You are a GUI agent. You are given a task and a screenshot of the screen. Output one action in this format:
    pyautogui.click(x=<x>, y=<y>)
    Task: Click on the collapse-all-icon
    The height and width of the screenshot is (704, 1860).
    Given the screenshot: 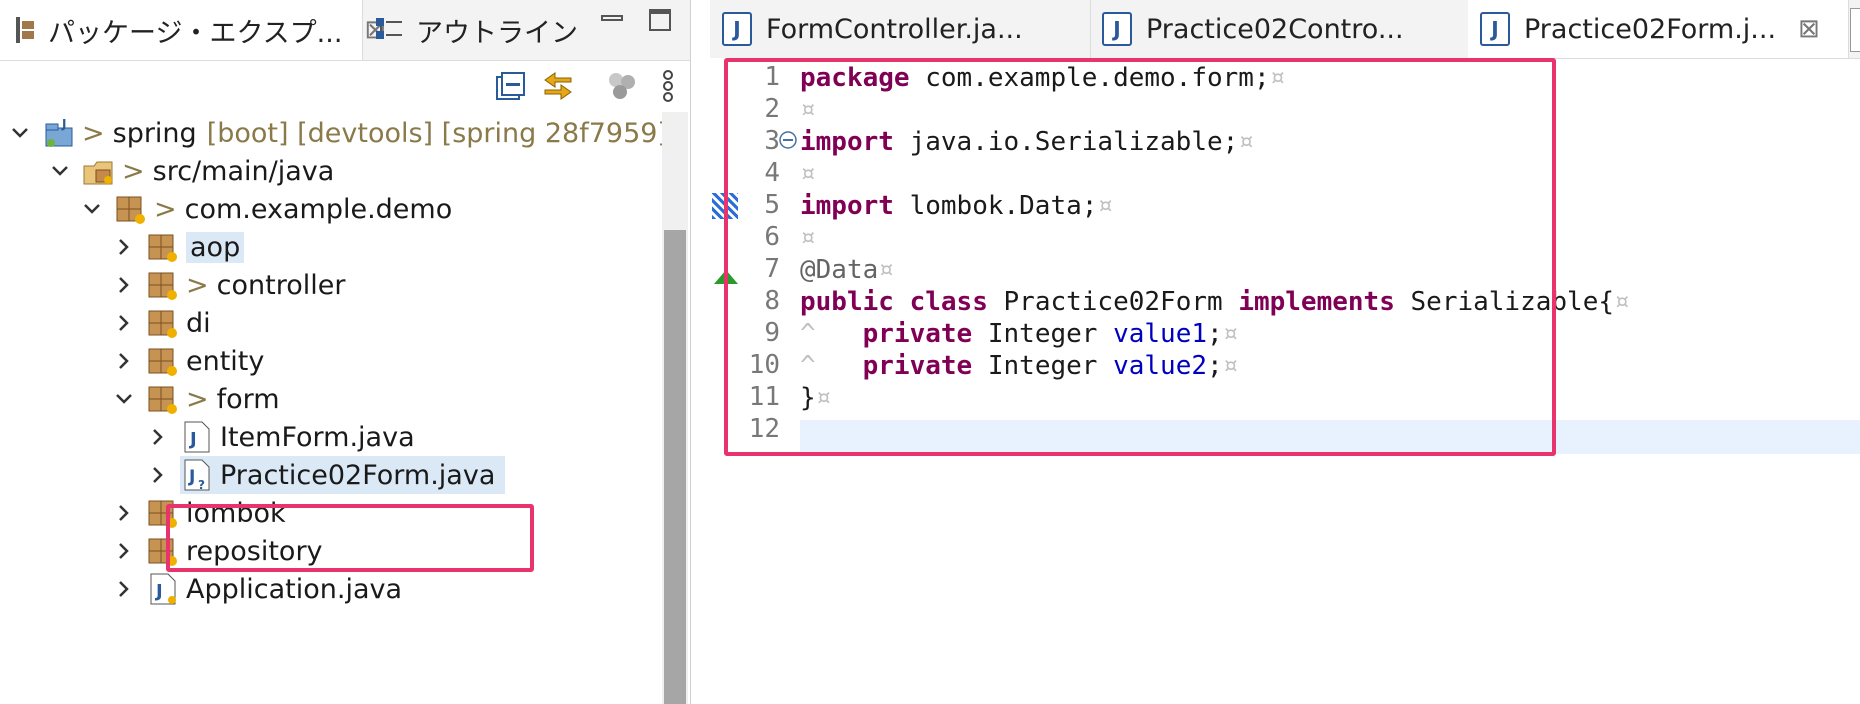 What is the action you would take?
    pyautogui.click(x=510, y=86)
    